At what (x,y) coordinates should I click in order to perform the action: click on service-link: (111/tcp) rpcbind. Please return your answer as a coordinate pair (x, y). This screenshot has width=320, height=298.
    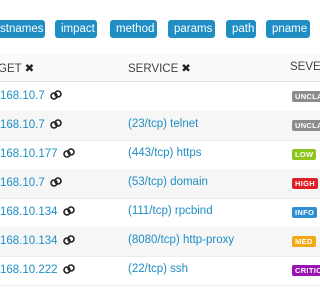
    Looking at the image, I should click on (170, 211).